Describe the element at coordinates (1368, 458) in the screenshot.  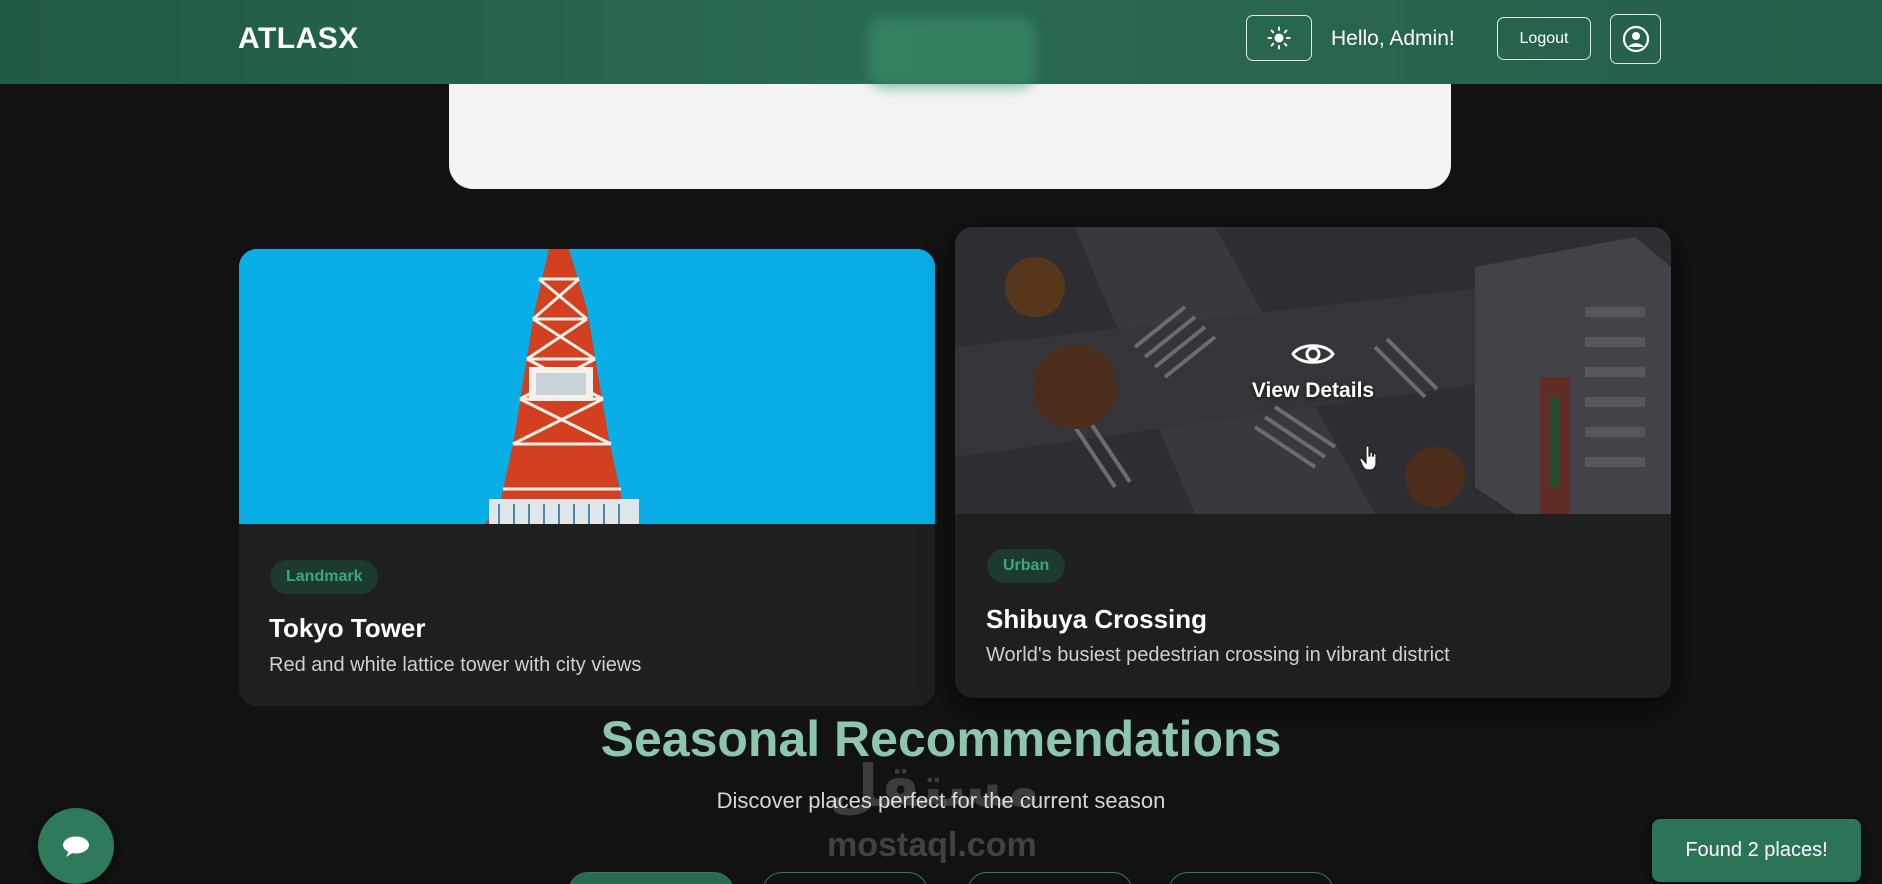
I see `hand-cursor-icon` at that location.